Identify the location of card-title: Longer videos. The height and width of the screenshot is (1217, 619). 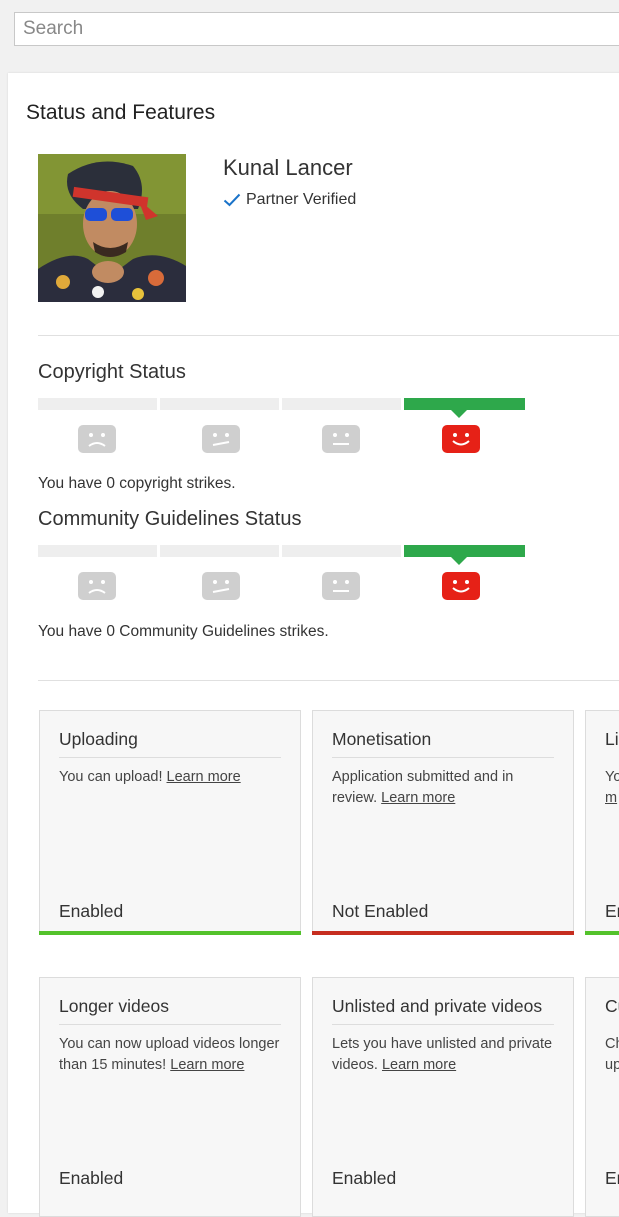
(114, 1006).